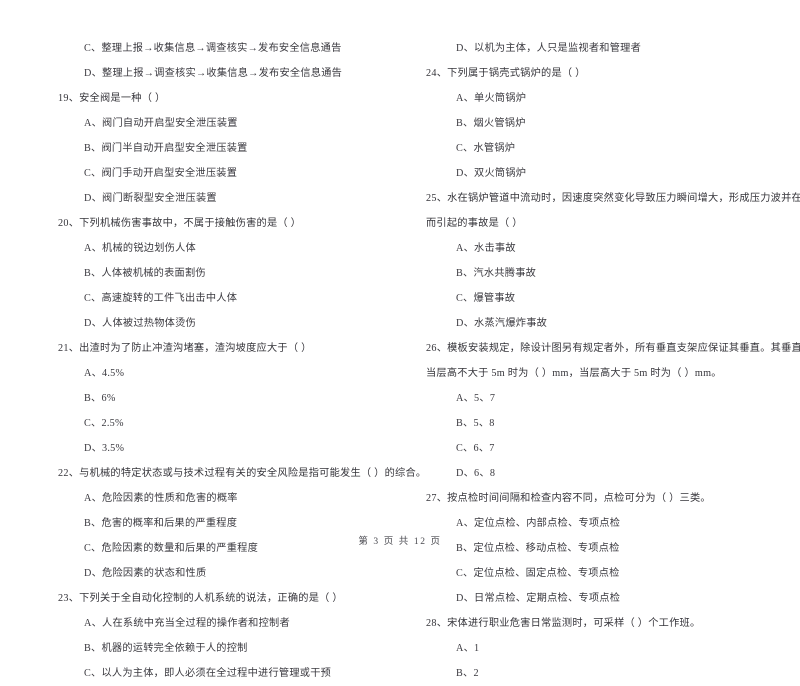 This screenshot has width=800, height=686. I want to click on option-item: D、整理上报→调查核实→收集信息→发布安全信息通告, so click(213, 73).